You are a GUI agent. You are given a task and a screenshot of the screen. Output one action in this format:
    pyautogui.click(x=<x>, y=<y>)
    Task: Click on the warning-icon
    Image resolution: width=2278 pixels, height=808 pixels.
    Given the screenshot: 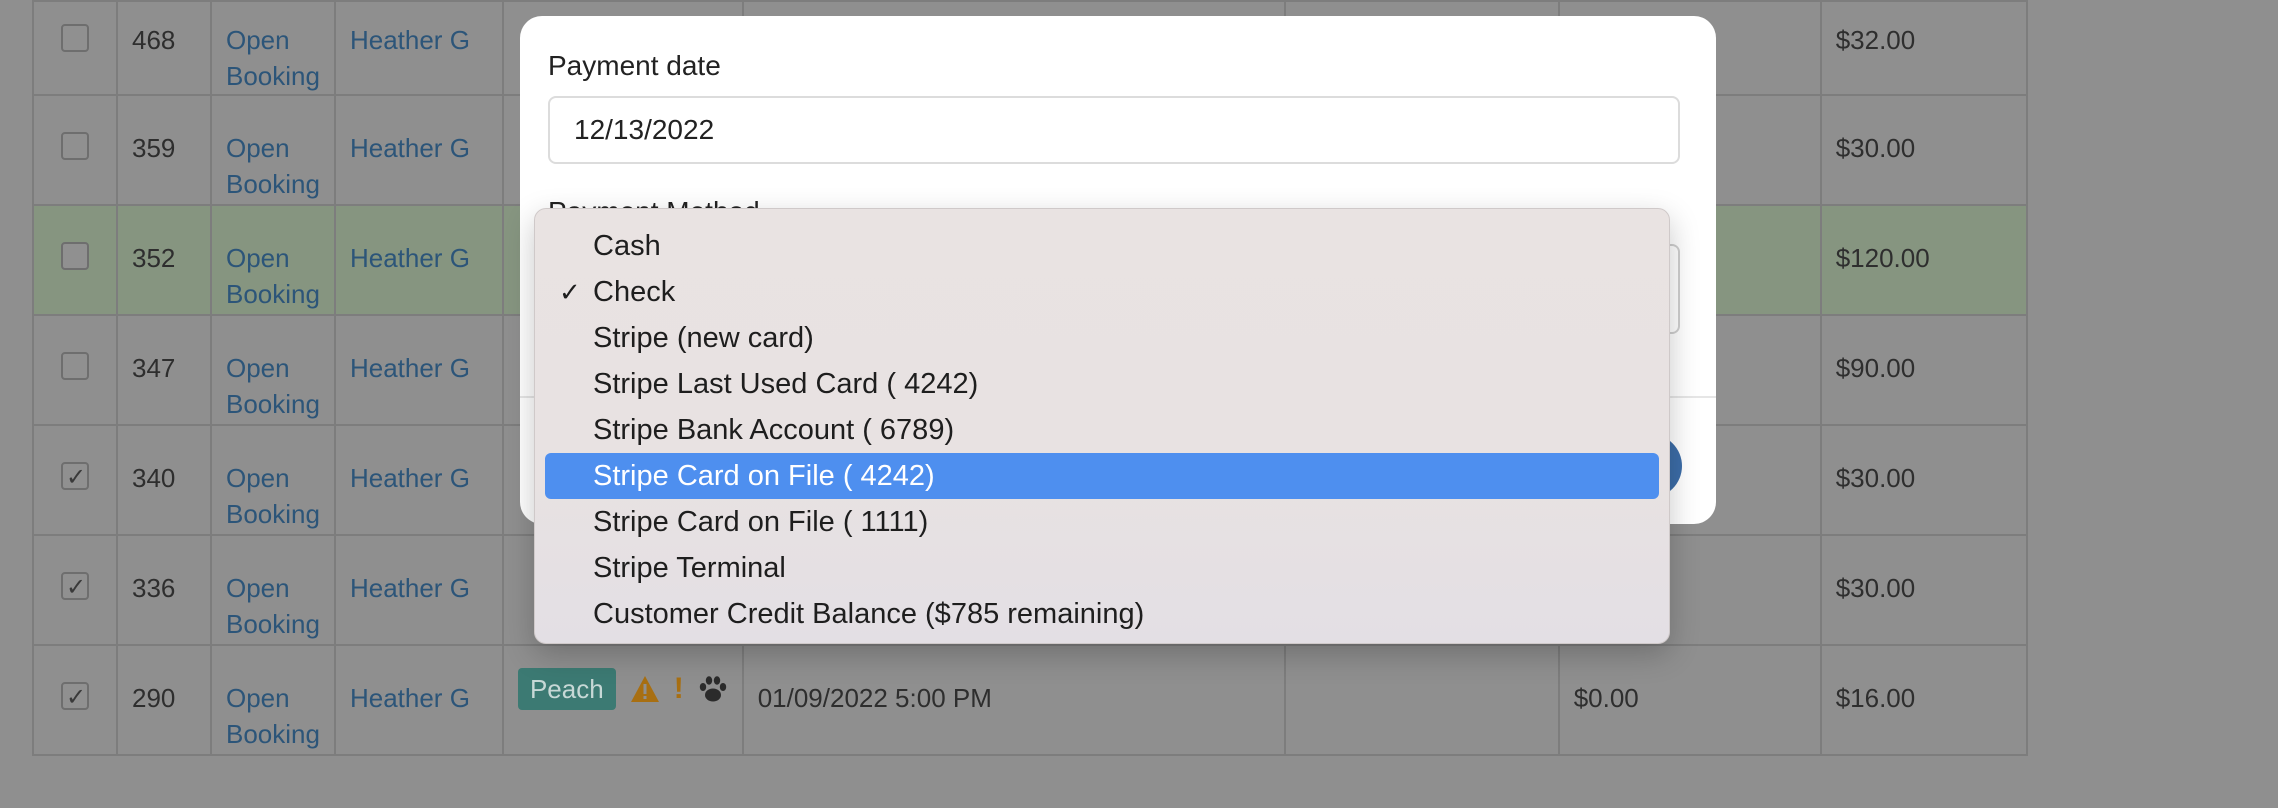 What is the action you would take?
    pyautogui.click(x=644, y=689)
    